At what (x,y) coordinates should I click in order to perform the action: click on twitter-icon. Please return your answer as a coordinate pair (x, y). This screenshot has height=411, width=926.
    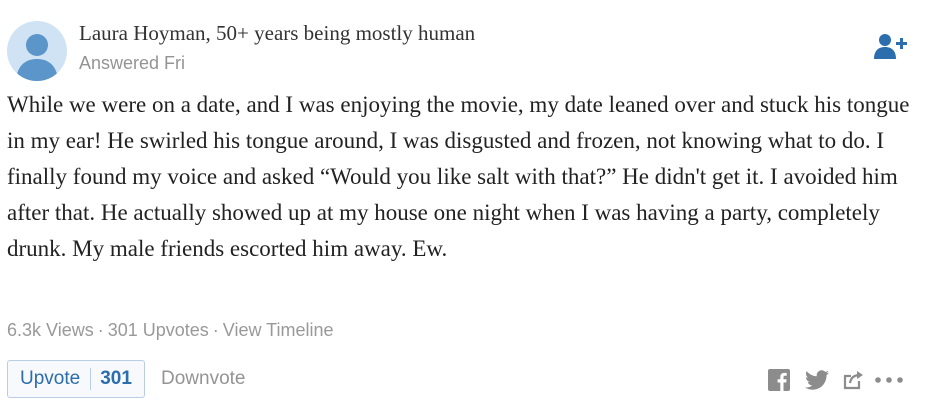
    Looking at the image, I should click on (817, 380).